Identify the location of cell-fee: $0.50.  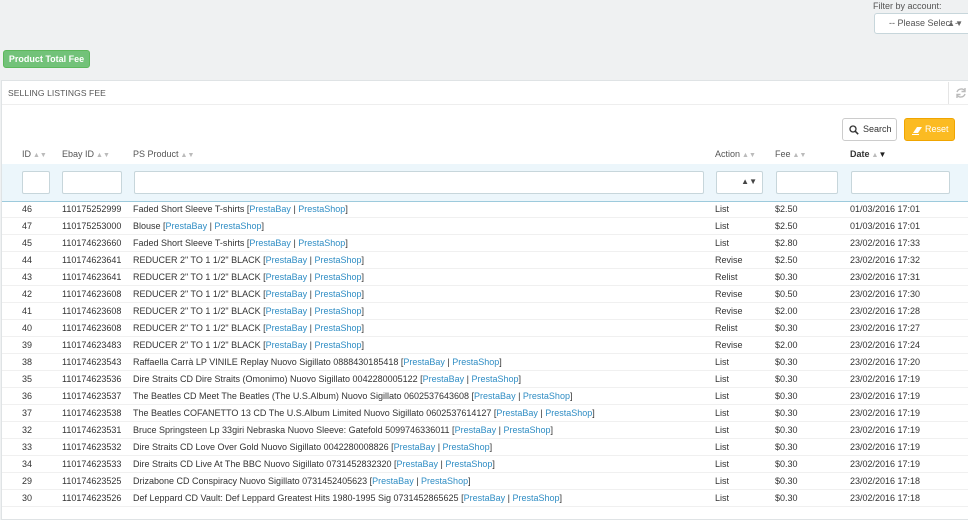
(786, 294).